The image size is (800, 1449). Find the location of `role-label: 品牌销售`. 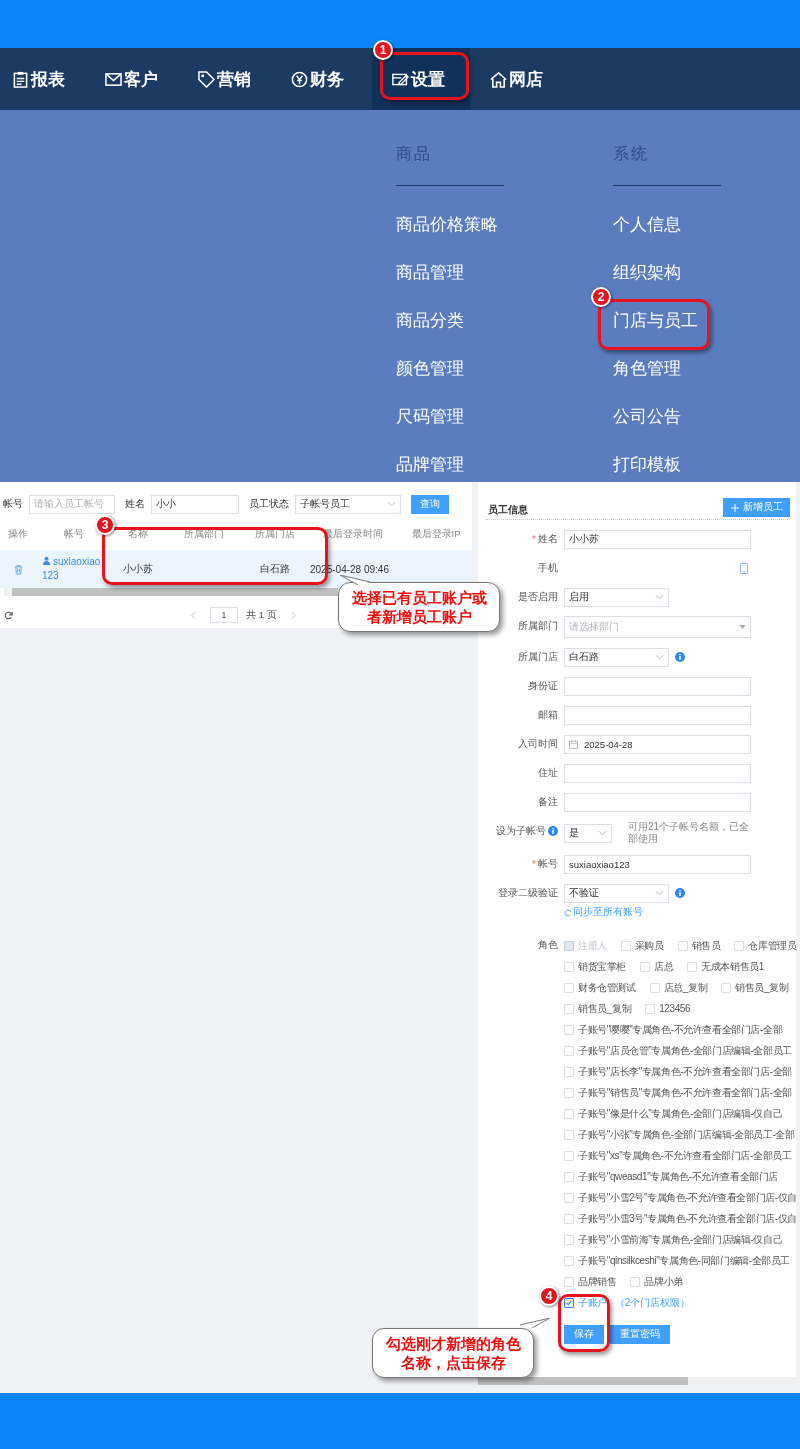

role-label: 品牌销售 is located at coordinates (597, 1281).